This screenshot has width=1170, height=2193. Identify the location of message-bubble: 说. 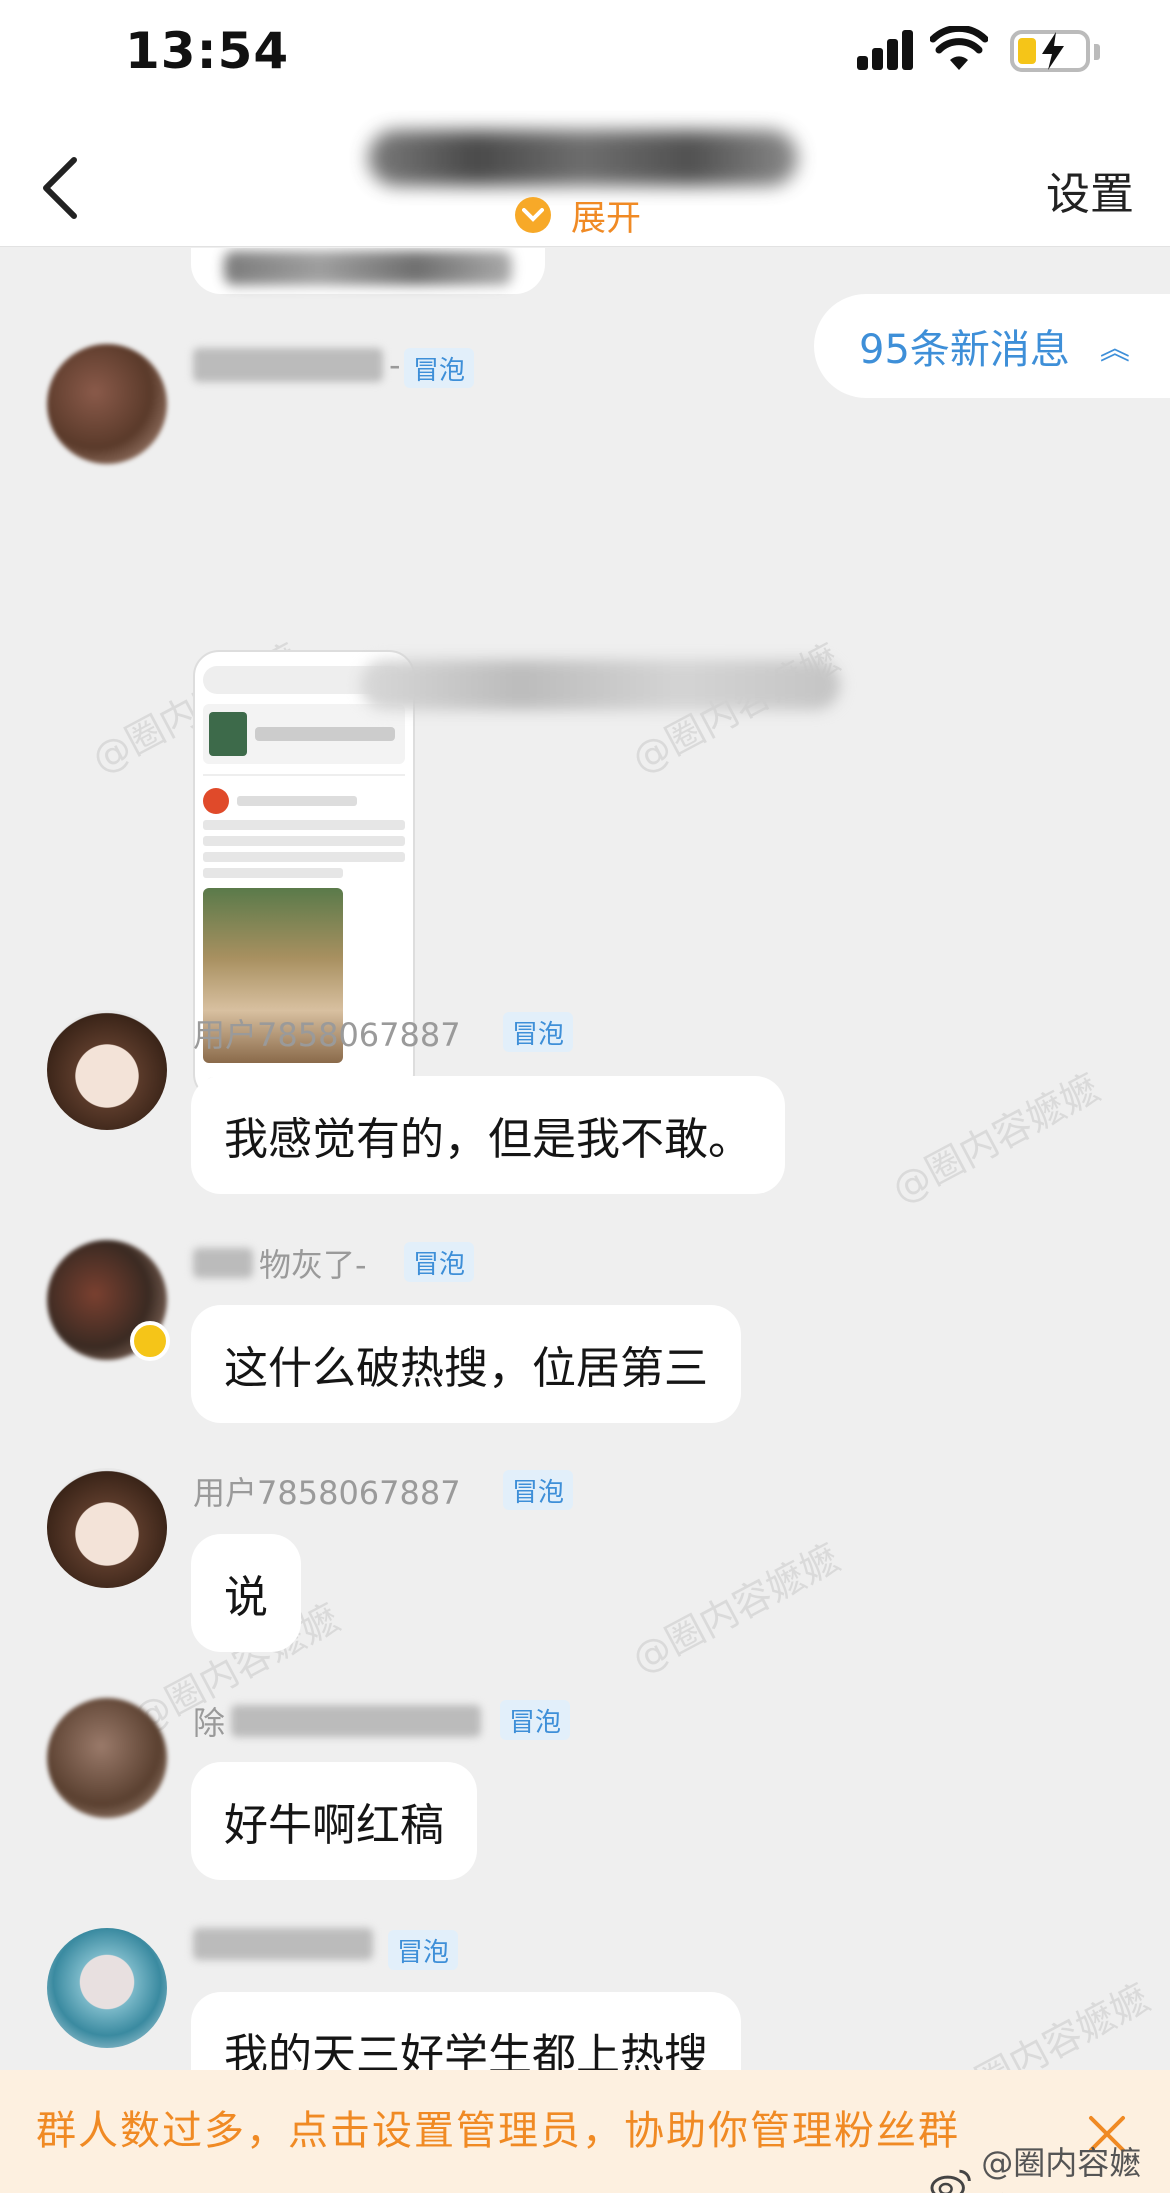
(246, 1593).